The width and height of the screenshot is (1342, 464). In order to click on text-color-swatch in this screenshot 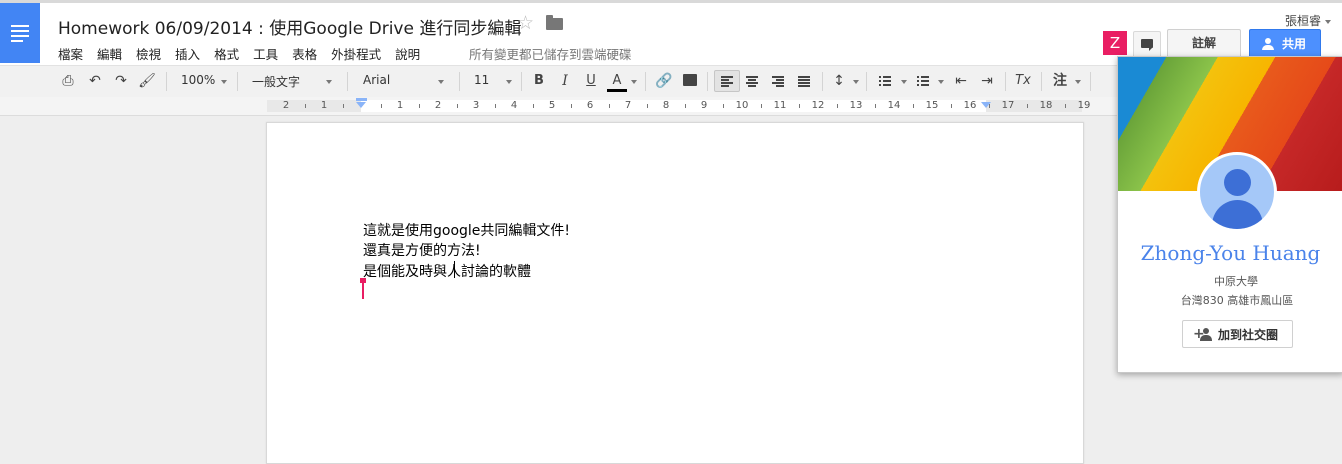, I will do `click(617, 90)`.